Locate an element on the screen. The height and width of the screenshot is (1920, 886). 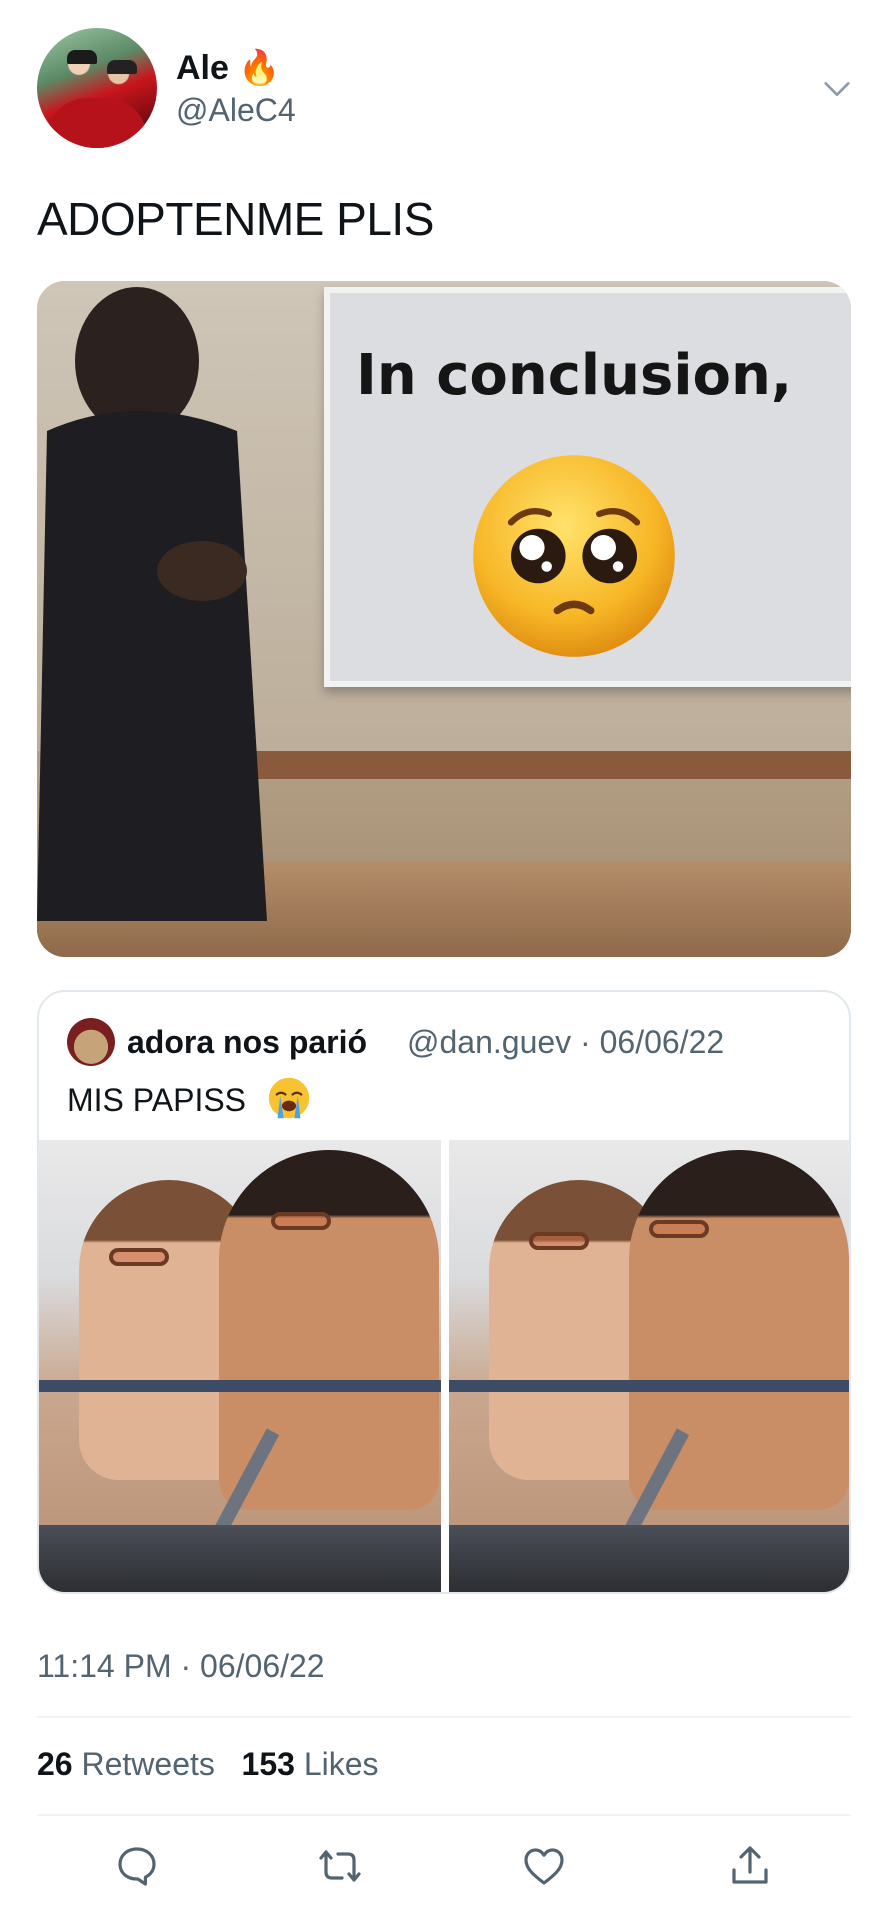
likes-count: 153 is located at coordinates (268, 1764).